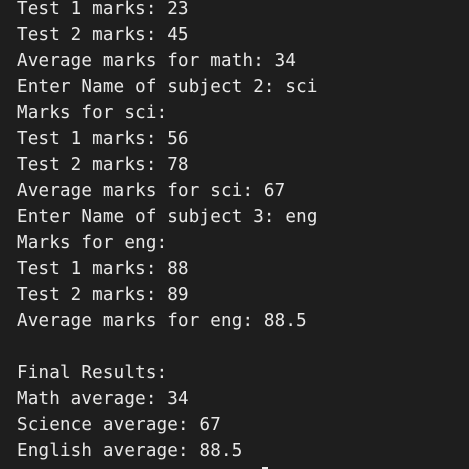 The width and height of the screenshot is (469, 469). I want to click on output-line: Test 2 marks: 45, so click(103, 35).